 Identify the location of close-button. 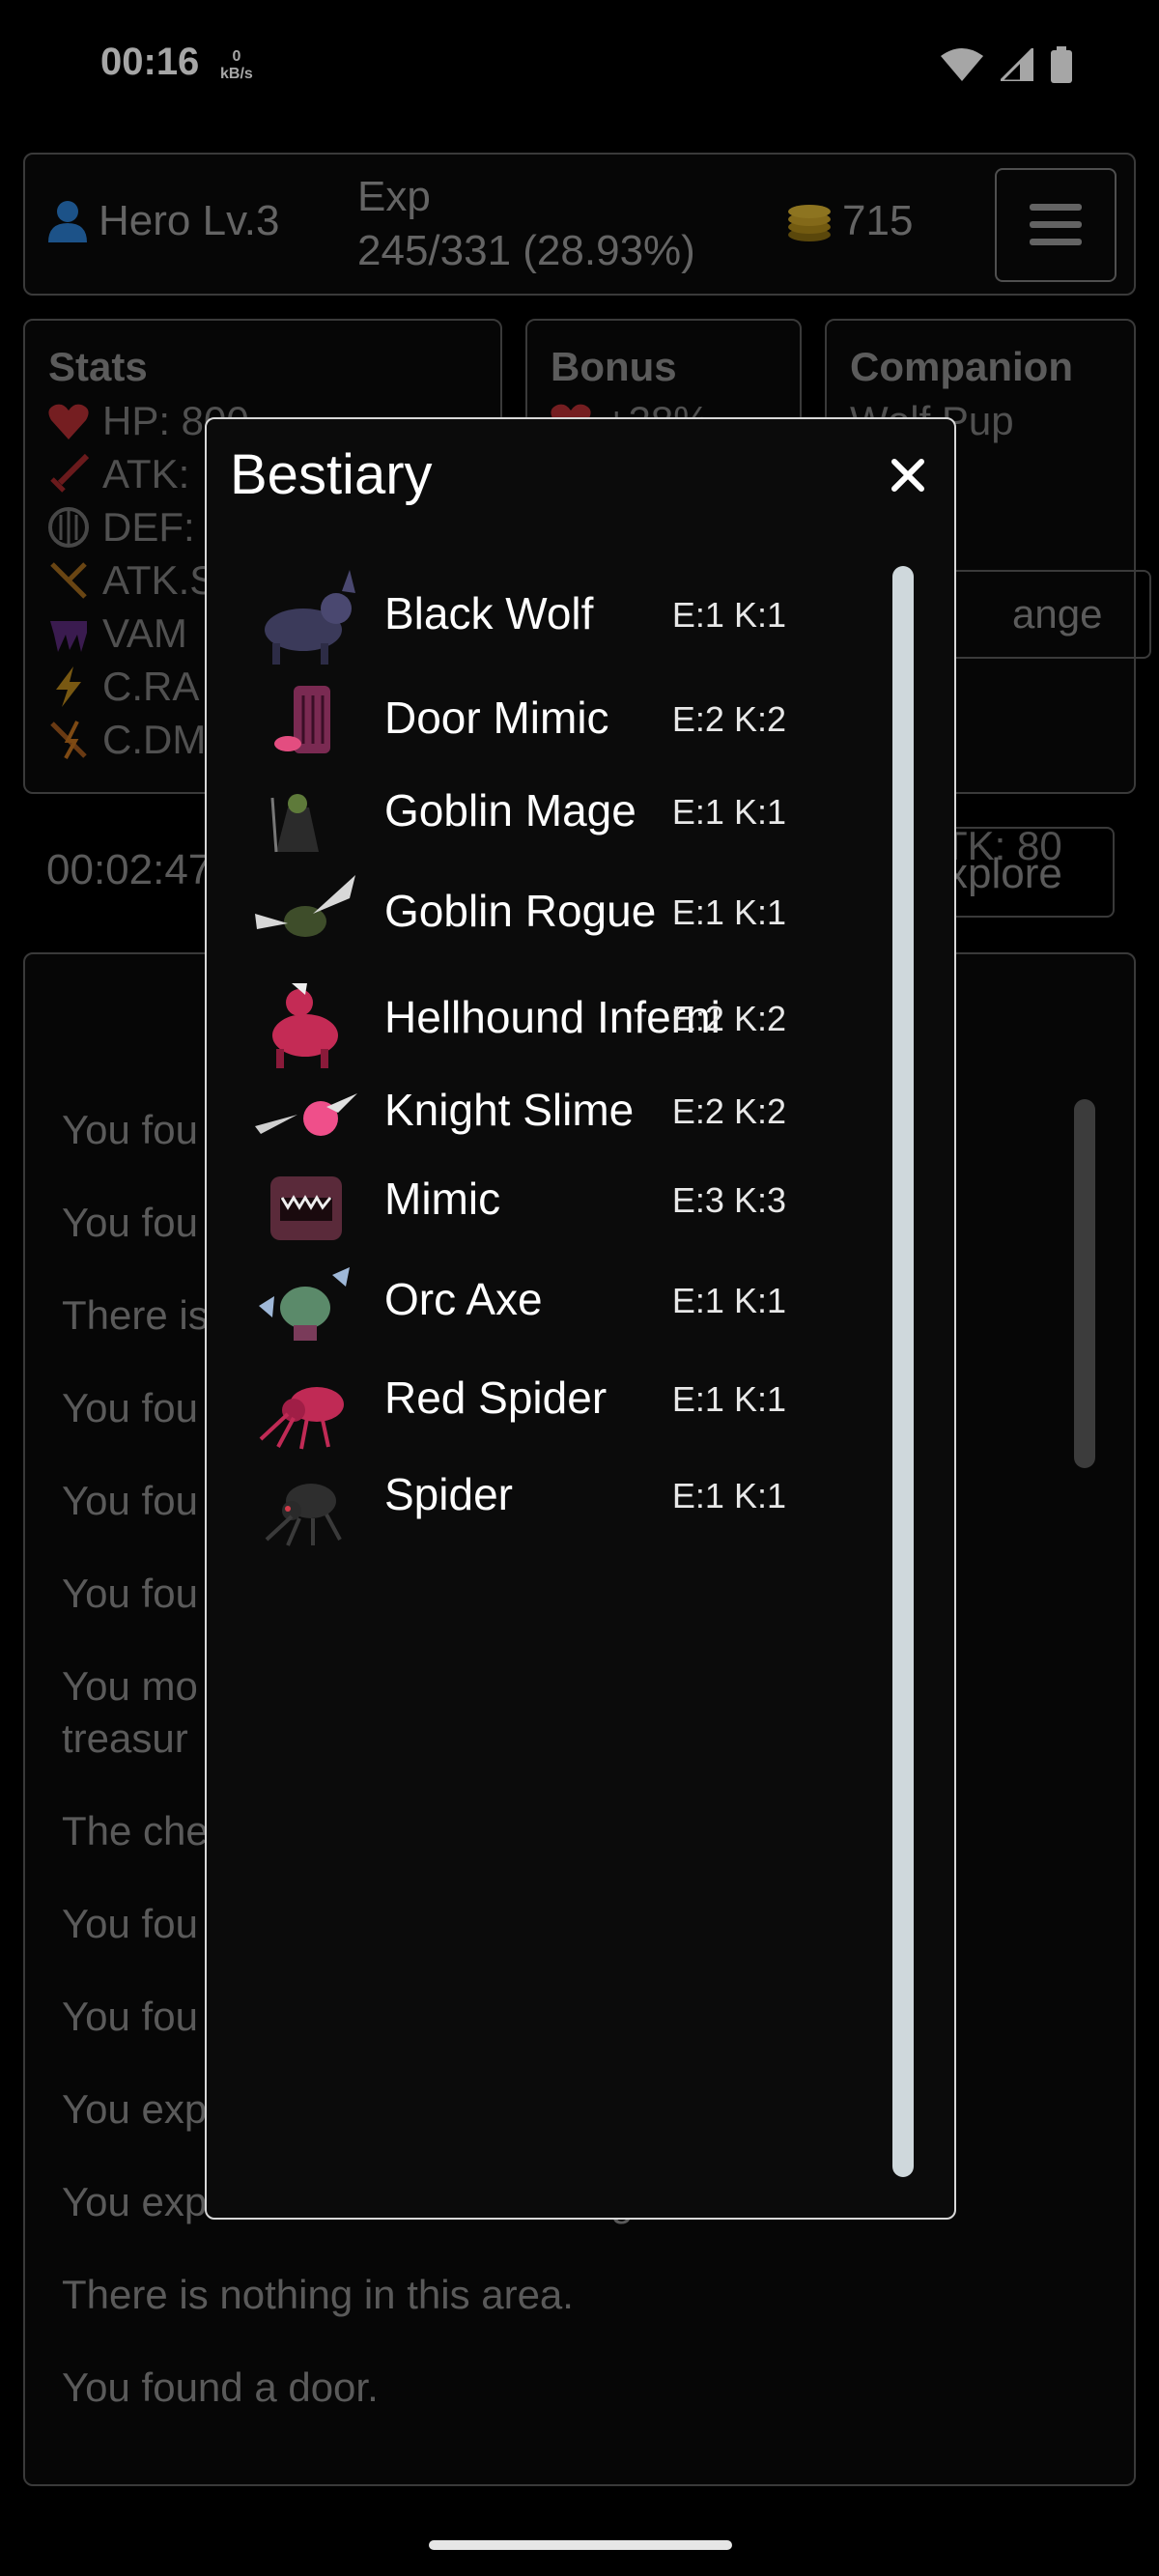
(908, 475).